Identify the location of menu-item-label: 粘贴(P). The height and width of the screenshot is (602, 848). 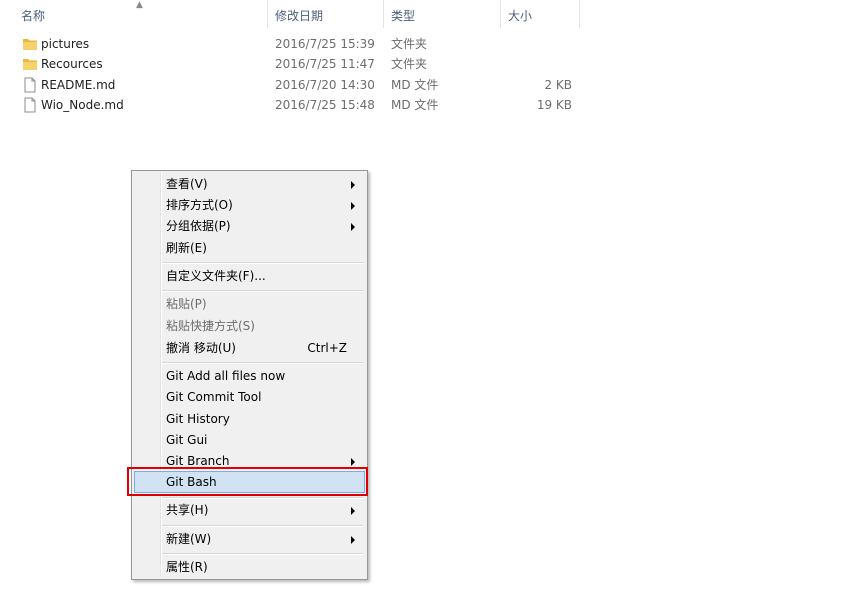
(186, 304).